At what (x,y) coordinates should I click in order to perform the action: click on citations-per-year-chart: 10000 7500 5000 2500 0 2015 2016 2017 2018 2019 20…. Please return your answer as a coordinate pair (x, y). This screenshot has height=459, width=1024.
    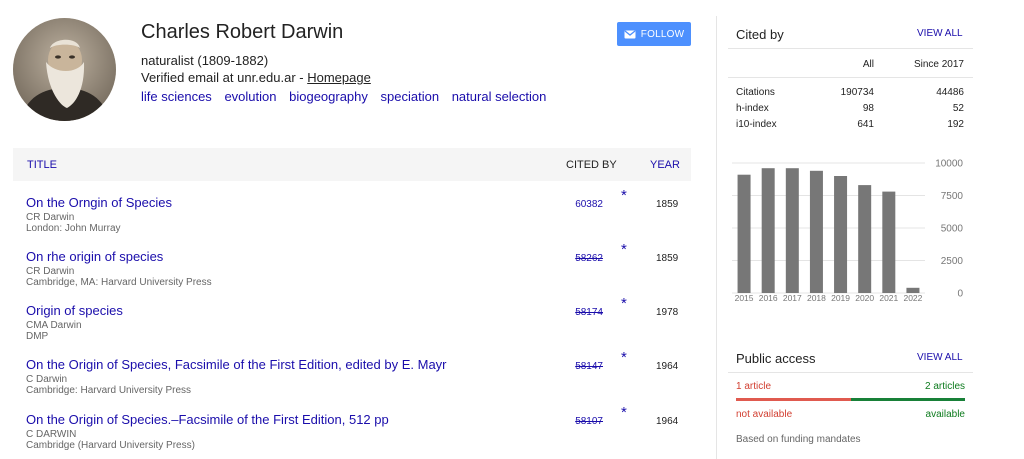
    Looking at the image, I should click on (848, 231).